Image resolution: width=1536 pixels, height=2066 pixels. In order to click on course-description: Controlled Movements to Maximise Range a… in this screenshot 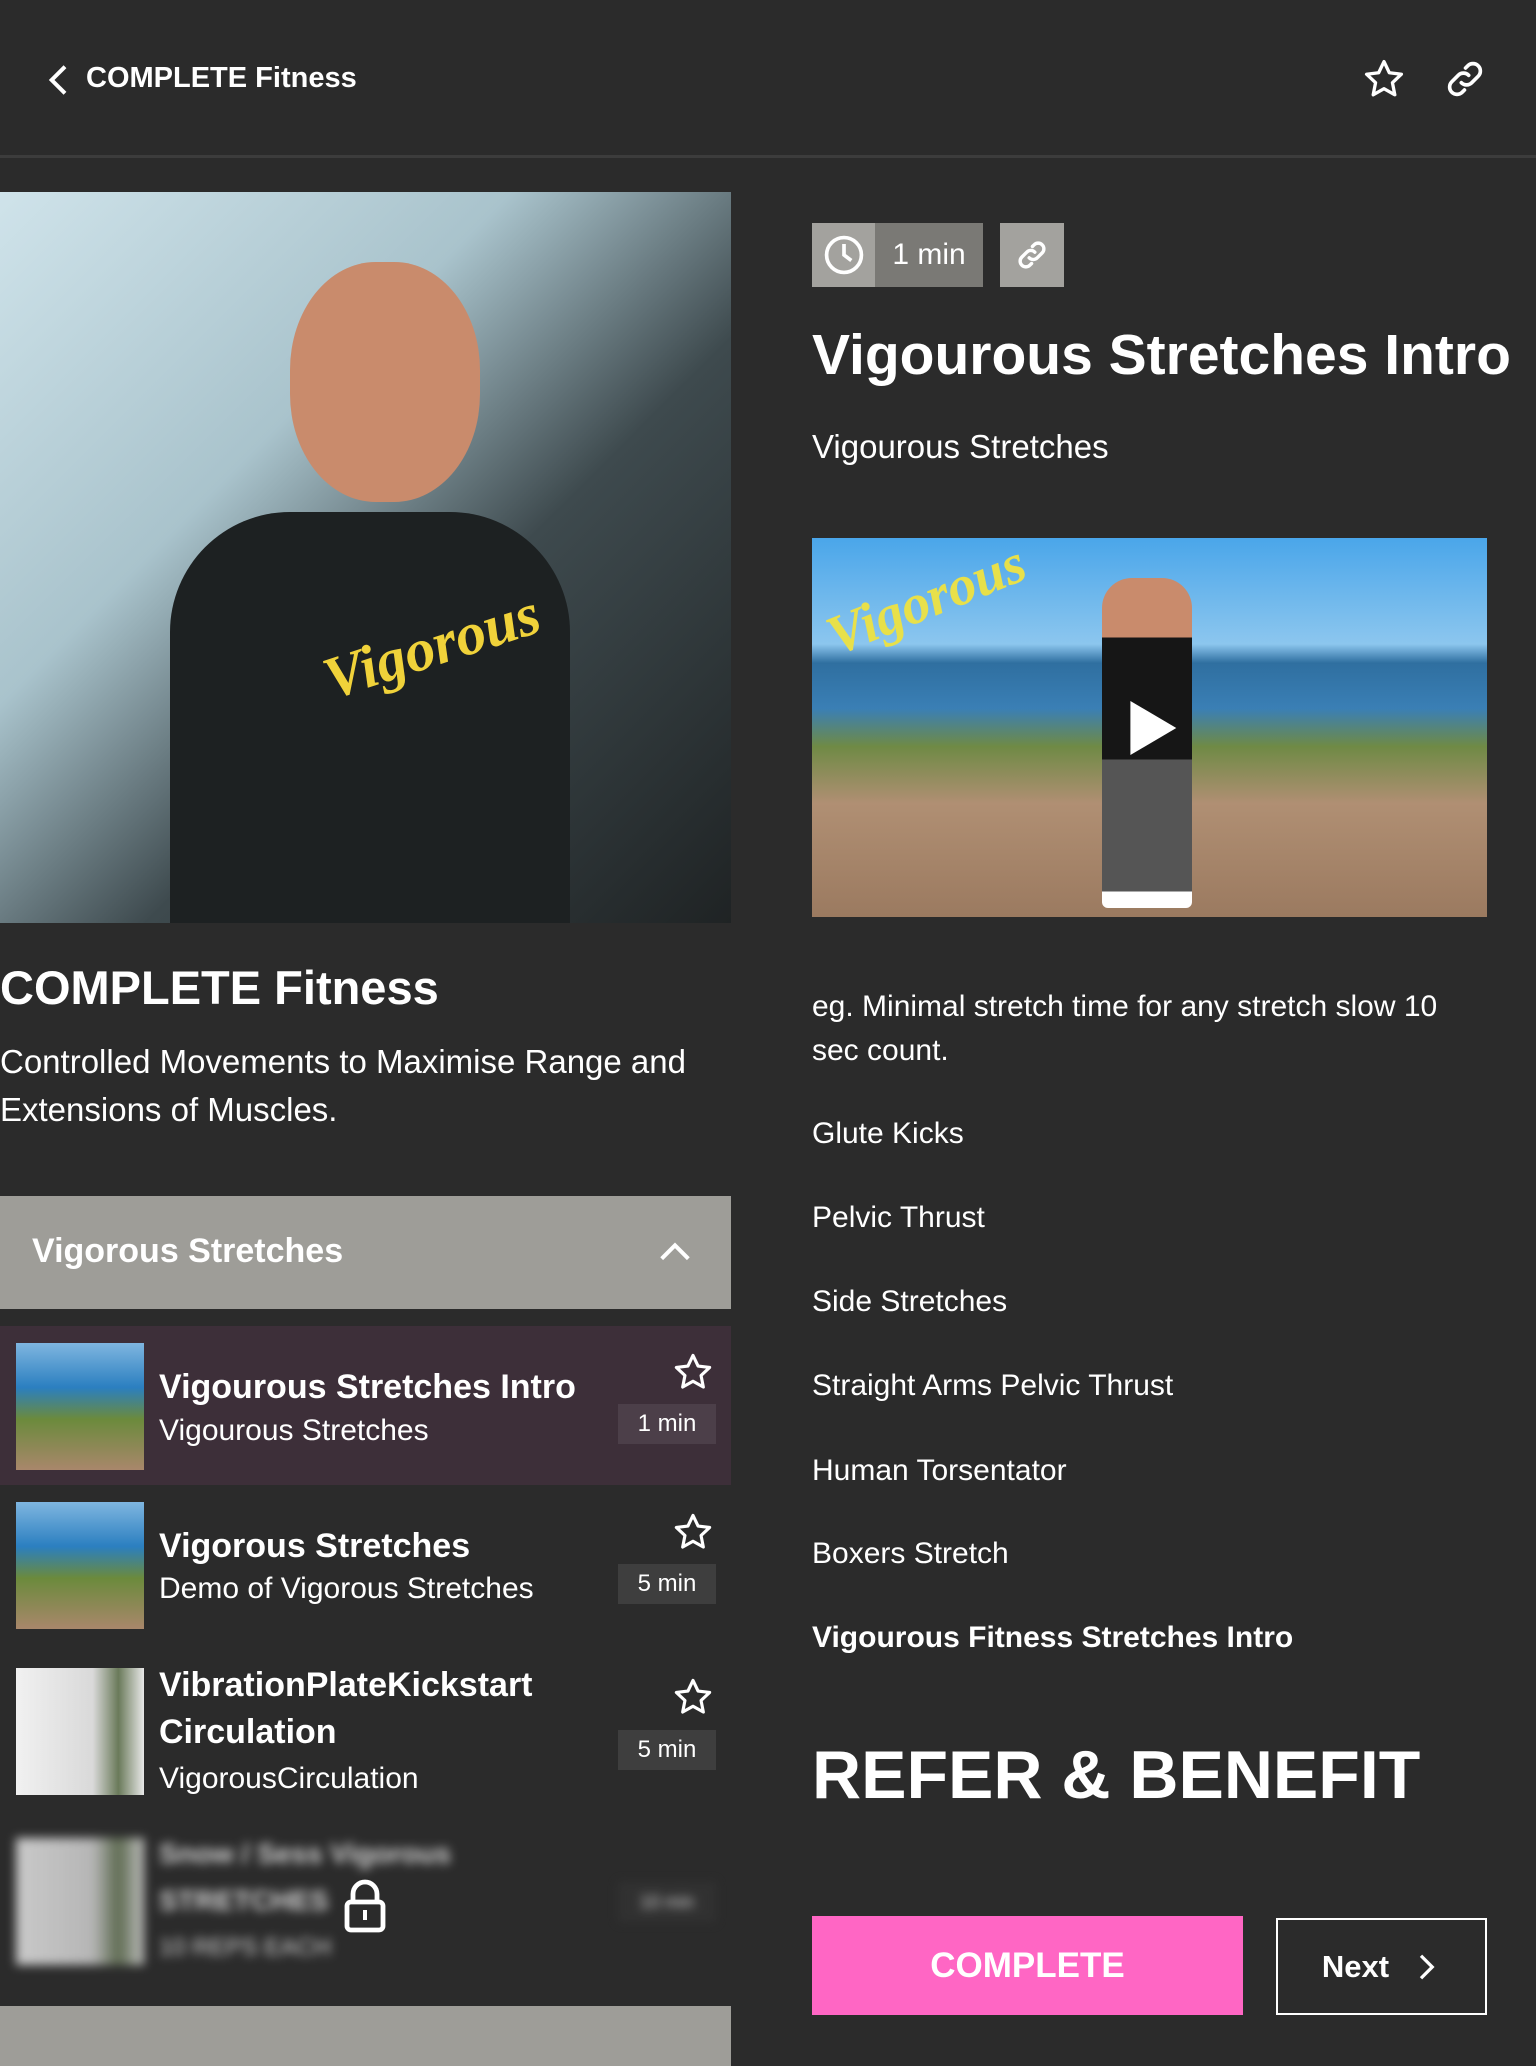, I will do `click(343, 1085)`.